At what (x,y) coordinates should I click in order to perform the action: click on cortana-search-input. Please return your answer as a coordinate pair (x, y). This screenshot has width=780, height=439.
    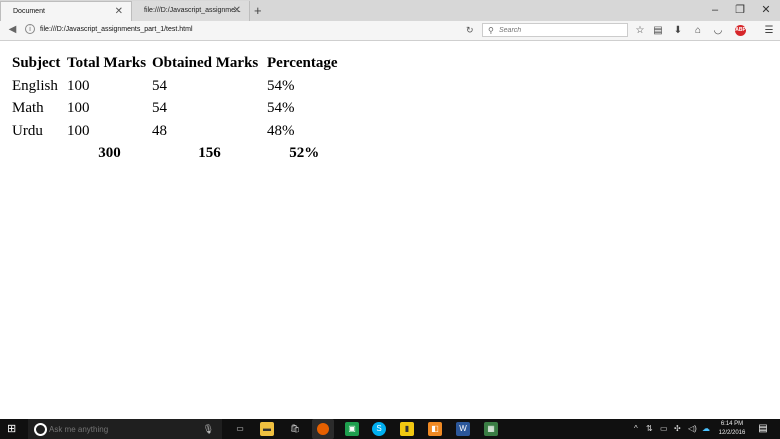
    Looking at the image, I should click on (124, 429).